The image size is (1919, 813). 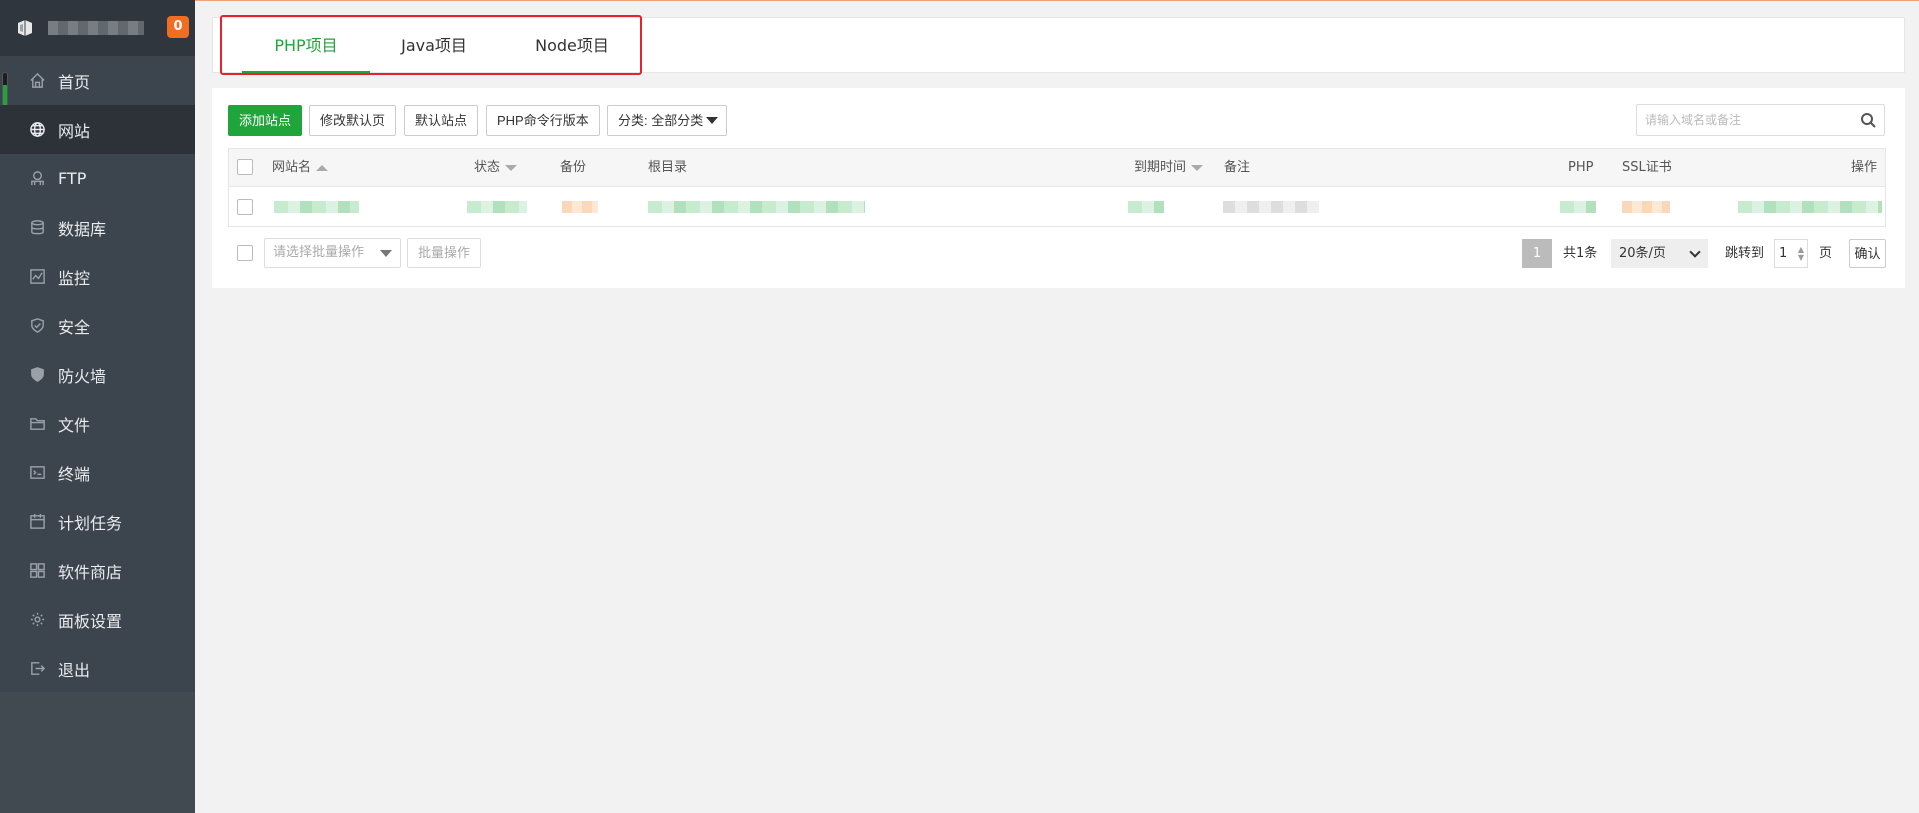 What do you see at coordinates (37, 179) in the screenshot?
I see `ftp-icon` at bounding box center [37, 179].